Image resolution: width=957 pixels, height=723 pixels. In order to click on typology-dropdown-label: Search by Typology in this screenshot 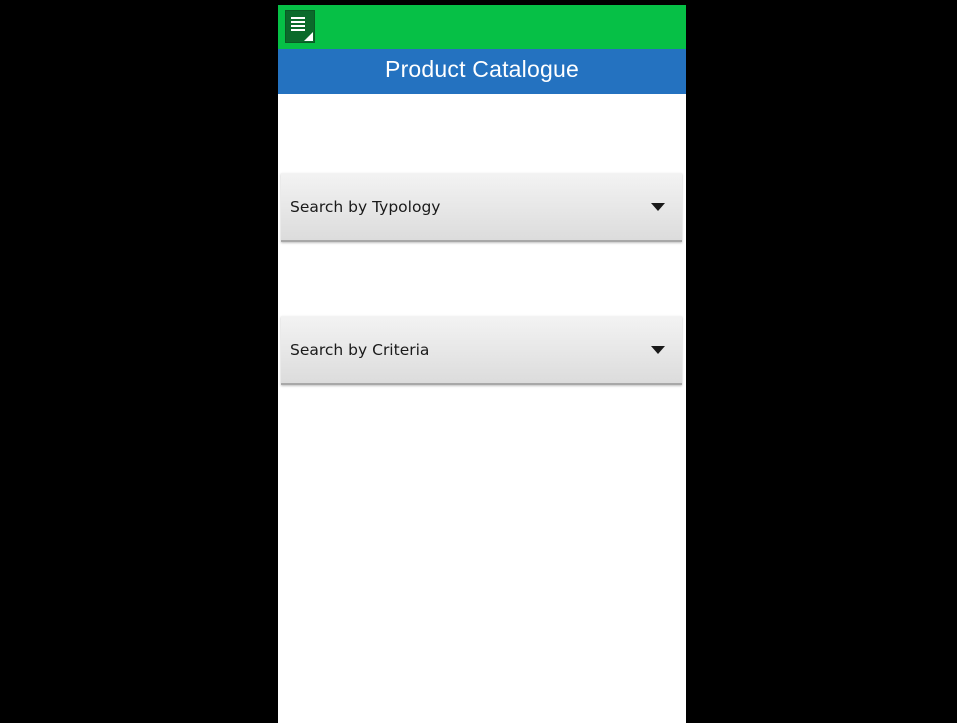, I will do `click(365, 206)`.